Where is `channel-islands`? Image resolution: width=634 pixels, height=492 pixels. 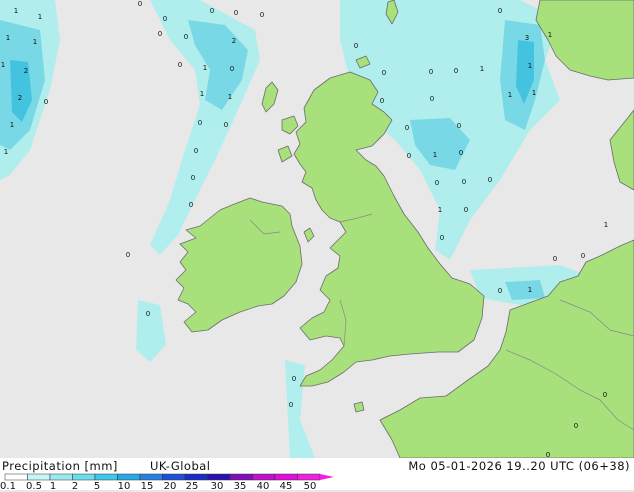 channel-islands is located at coordinates (359, 407).